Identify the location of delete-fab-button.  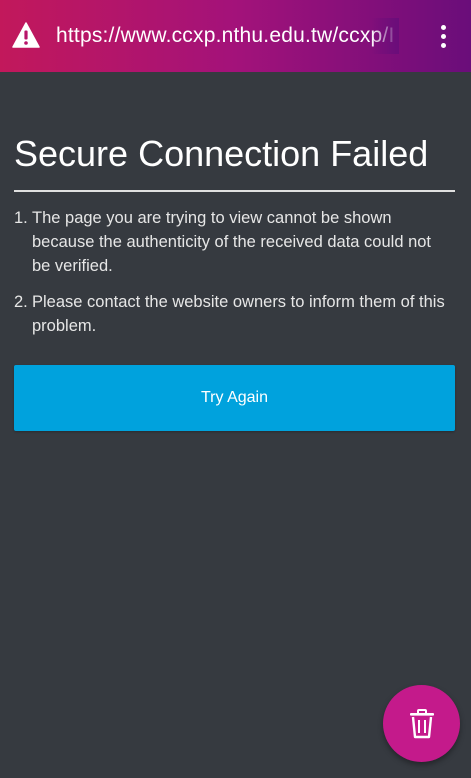
(421, 723).